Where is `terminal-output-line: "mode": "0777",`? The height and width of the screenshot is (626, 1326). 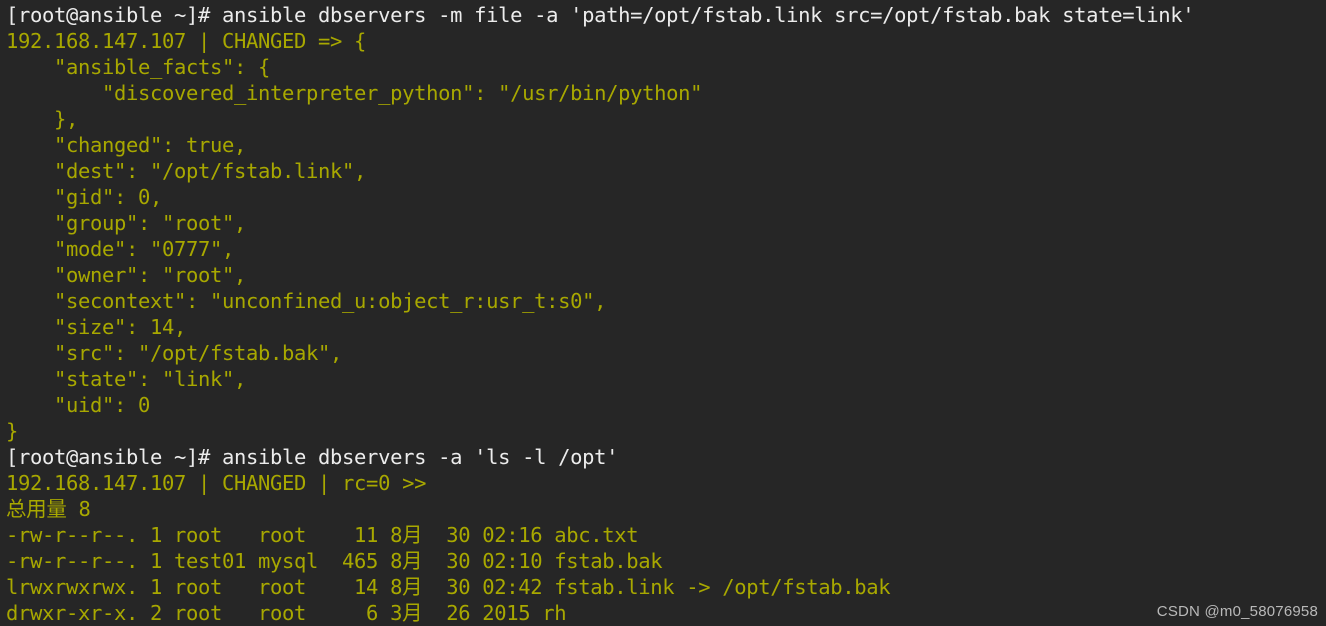 terminal-output-line: "mode": "0777", is located at coordinates (120, 249).